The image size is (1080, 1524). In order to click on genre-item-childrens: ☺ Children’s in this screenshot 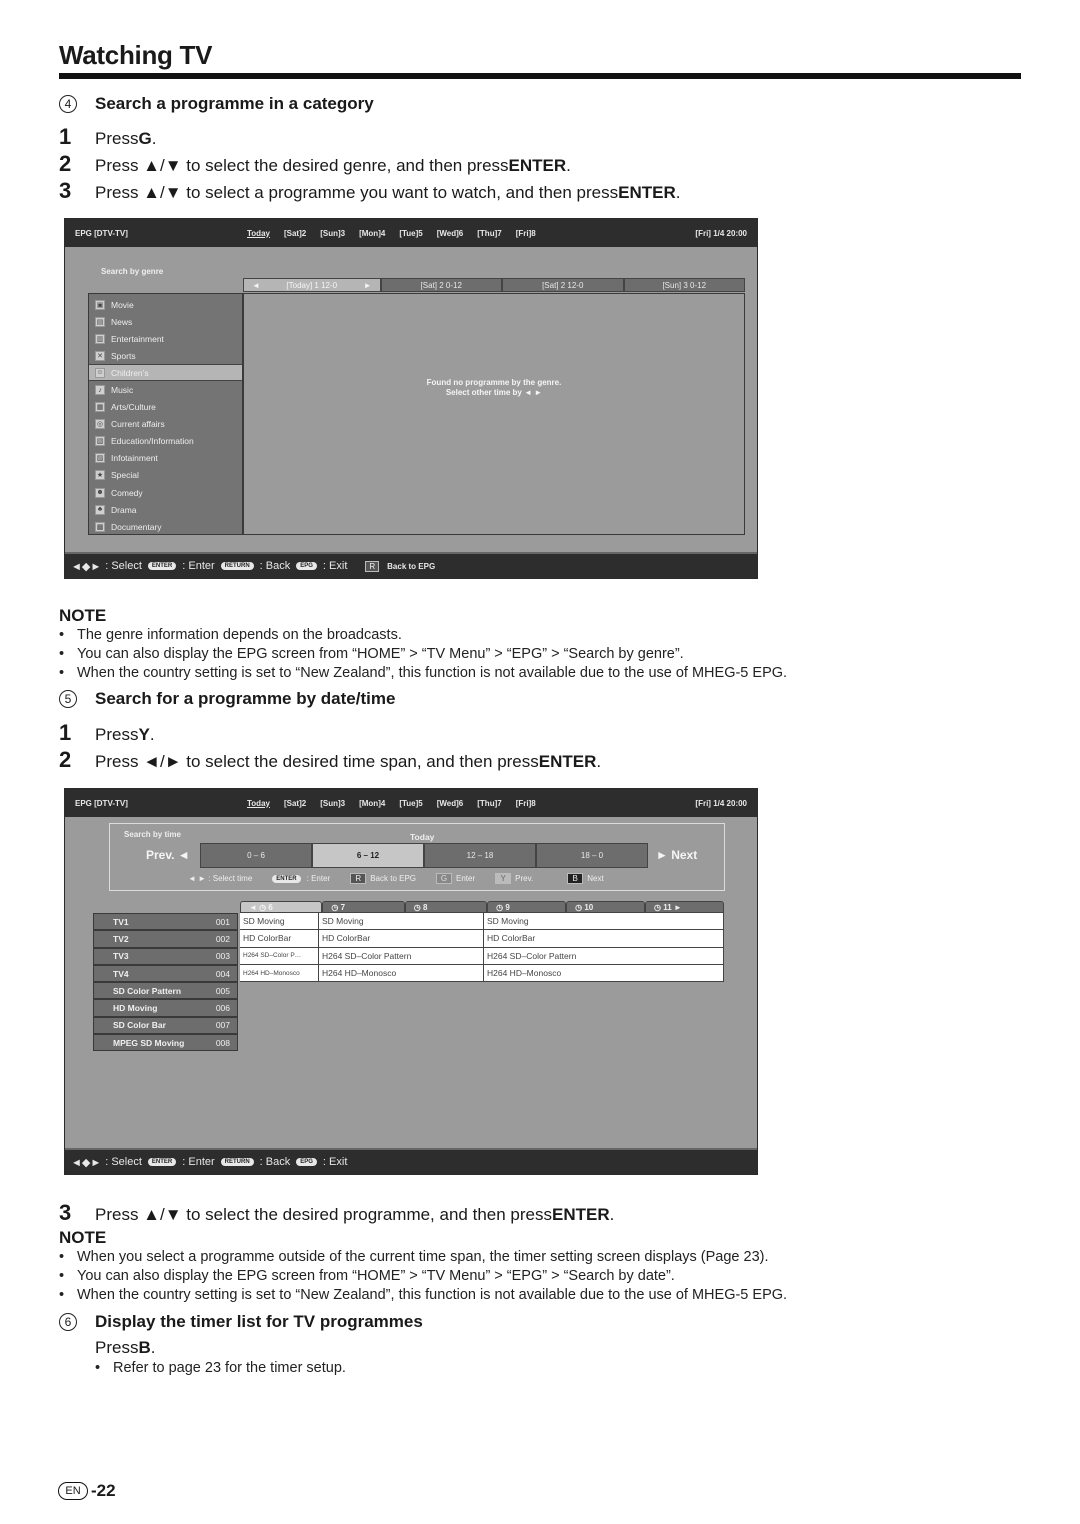, I will do `click(165, 373)`.